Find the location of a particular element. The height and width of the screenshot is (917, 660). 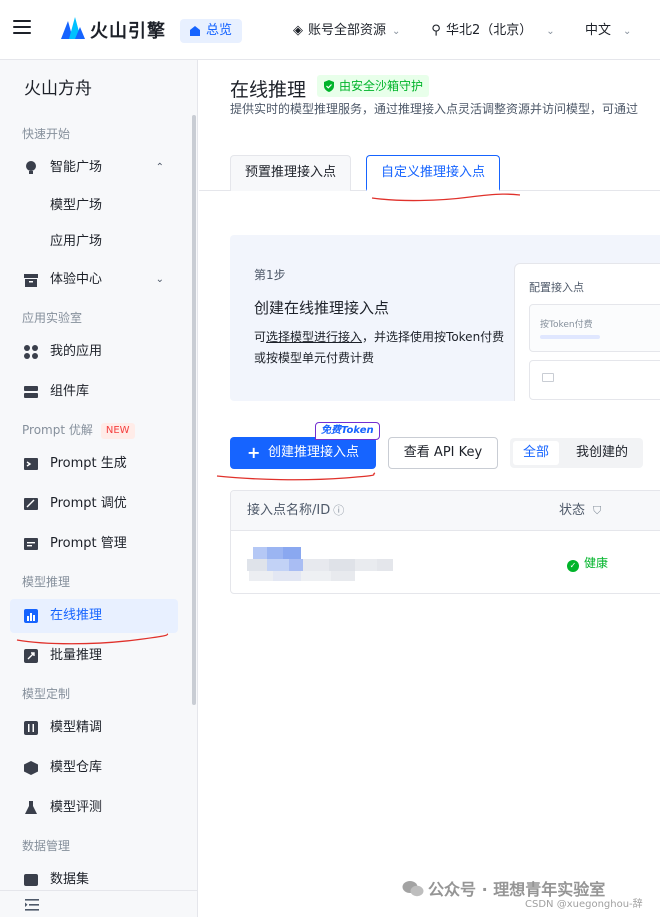

sidebar-item-components: 组件库 is located at coordinates (94, 392).